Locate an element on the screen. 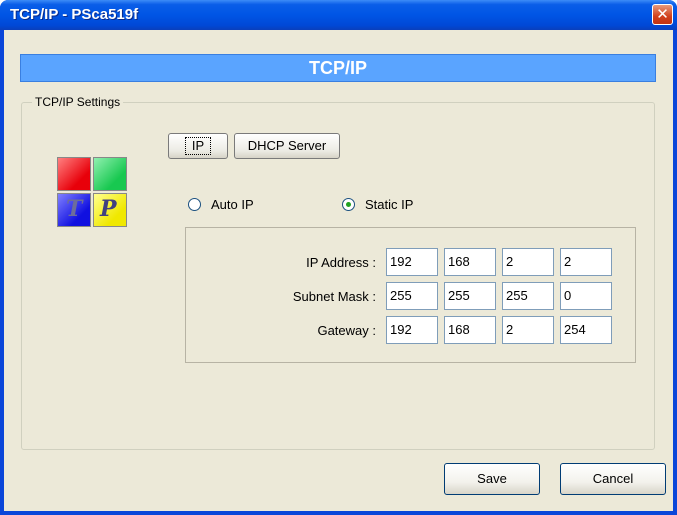 Image resolution: width=677 pixels, height=515 pixels. page-title-banner: TCP/IP is located at coordinates (338, 68).